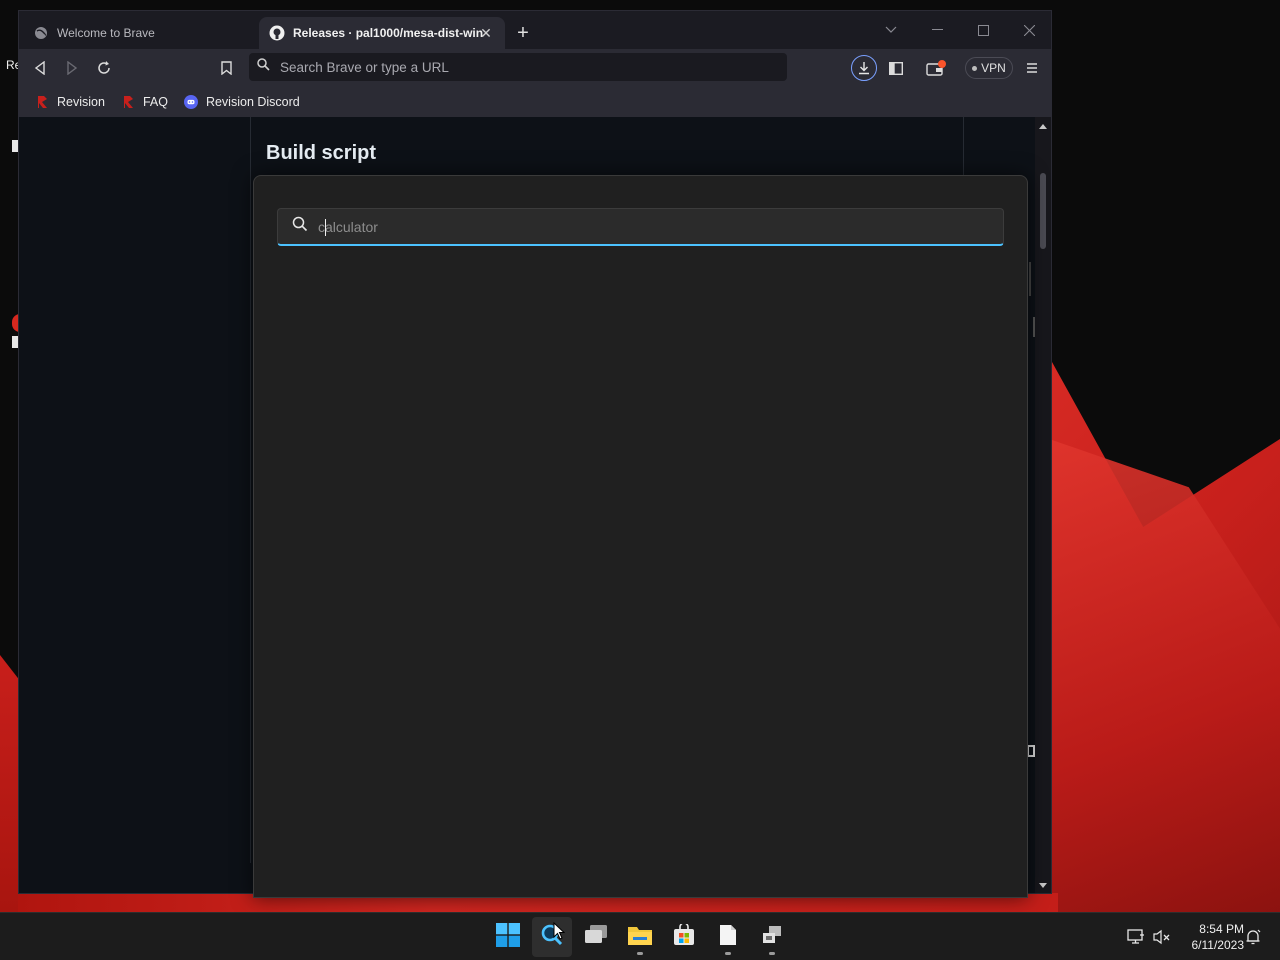  I want to click on search-input, so click(660, 226).